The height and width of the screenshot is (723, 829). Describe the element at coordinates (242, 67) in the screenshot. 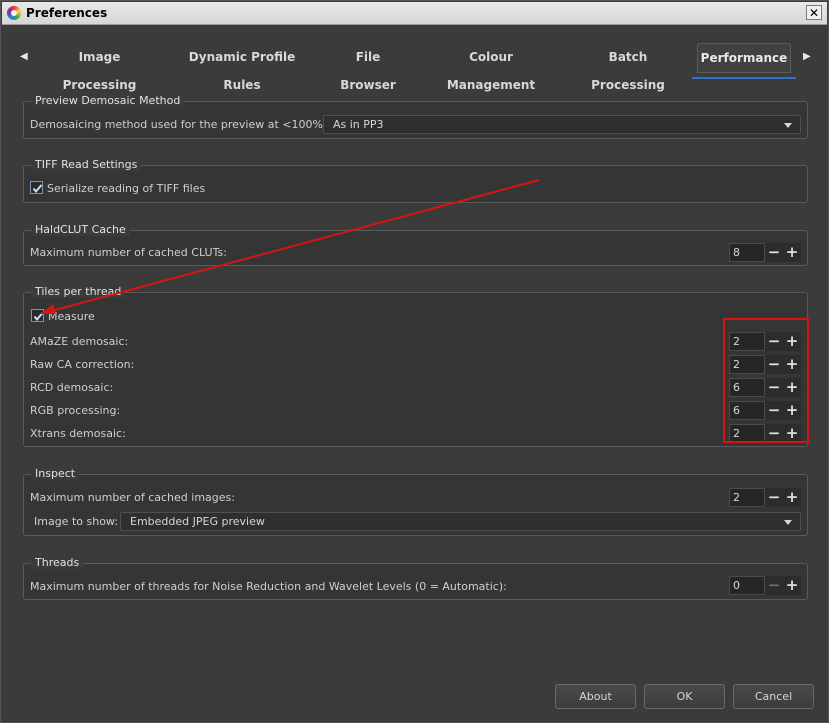

I see `tab-dynamic-profile-rules: Dynamic Profile Rules` at that location.